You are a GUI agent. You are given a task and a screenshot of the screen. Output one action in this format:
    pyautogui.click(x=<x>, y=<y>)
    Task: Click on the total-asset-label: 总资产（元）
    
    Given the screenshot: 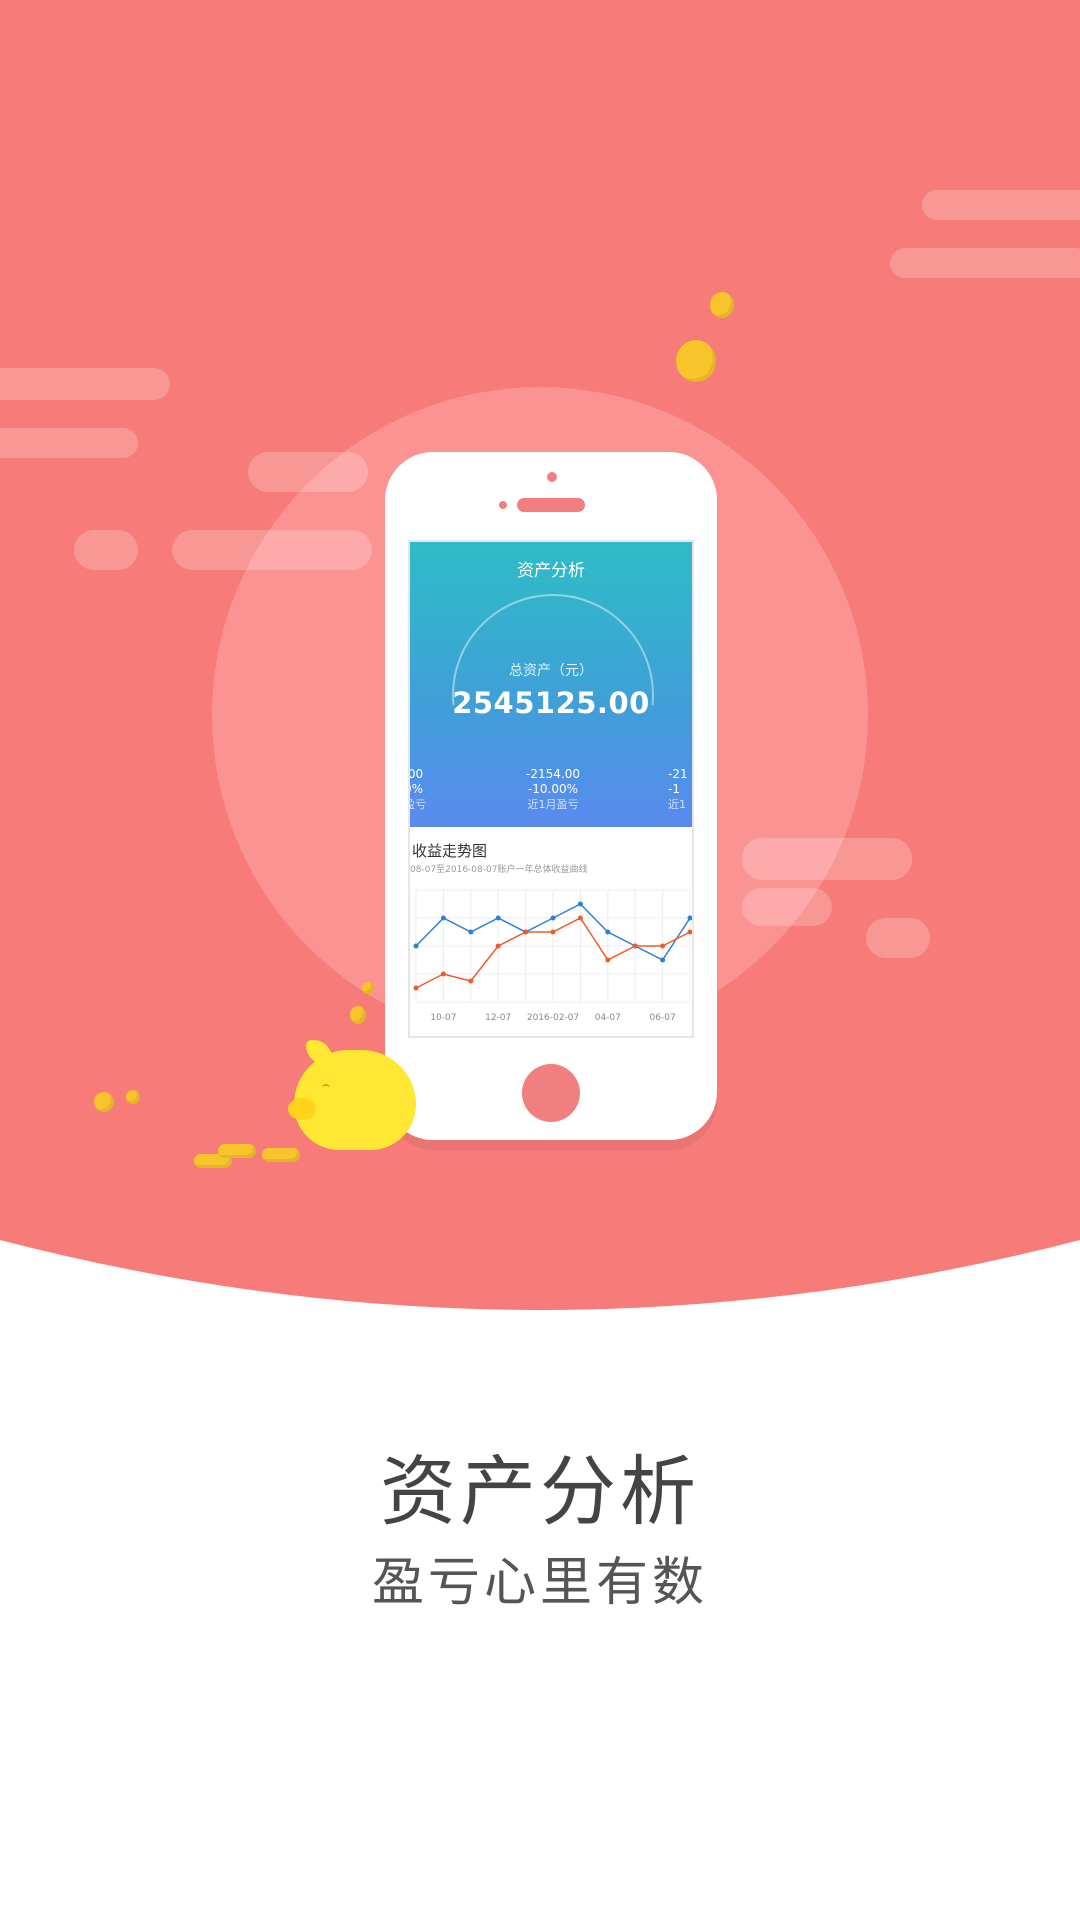 What is the action you would take?
    pyautogui.click(x=551, y=671)
    